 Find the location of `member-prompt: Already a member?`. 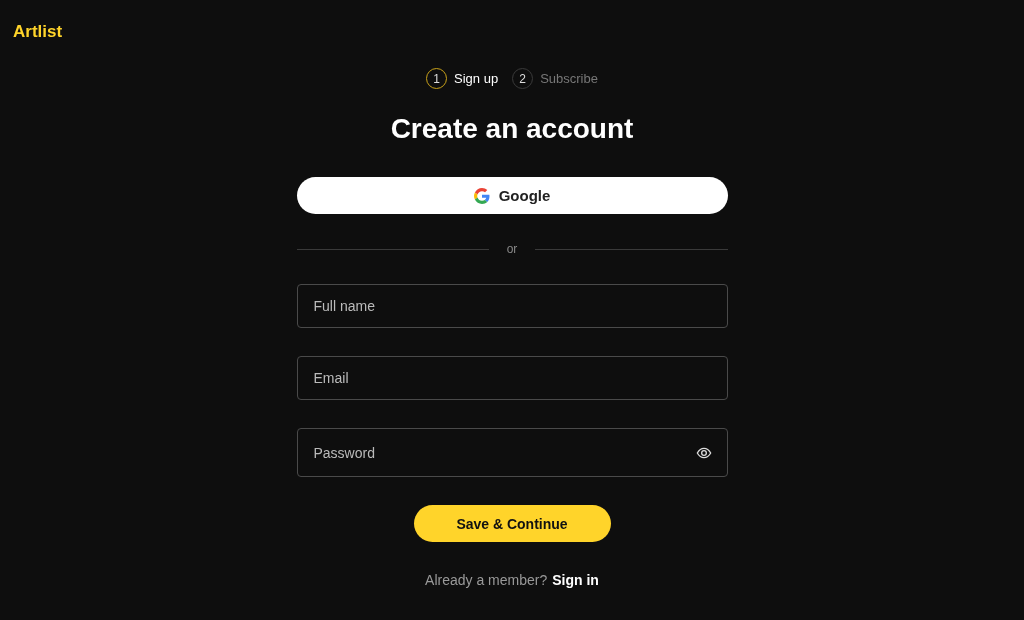

member-prompt: Already a member? is located at coordinates (486, 580).